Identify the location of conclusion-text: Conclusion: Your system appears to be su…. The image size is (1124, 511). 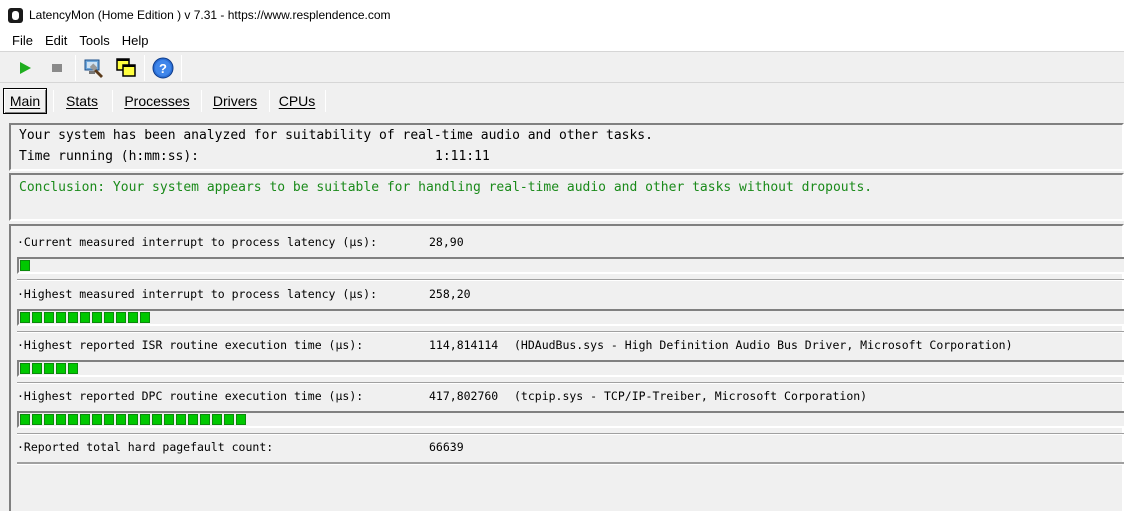
(446, 187).